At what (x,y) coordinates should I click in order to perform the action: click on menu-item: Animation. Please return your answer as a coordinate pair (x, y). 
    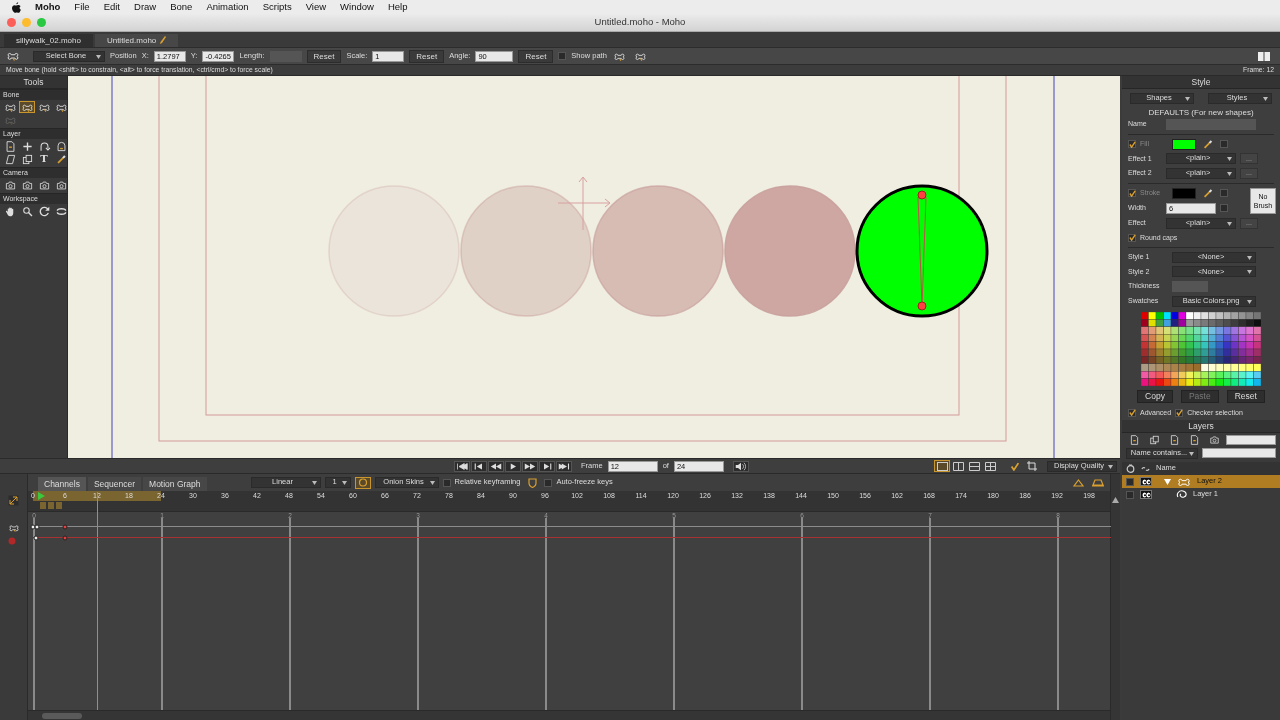
    Looking at the image, I should click on (227, 7).